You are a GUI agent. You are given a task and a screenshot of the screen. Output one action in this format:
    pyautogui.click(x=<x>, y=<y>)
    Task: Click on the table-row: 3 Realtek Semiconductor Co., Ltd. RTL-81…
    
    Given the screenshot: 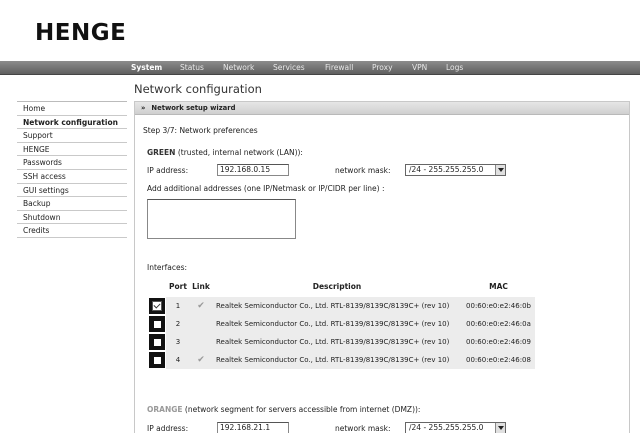 What is the action you would take?
    pyautogui.click(x=341, y=342)
    